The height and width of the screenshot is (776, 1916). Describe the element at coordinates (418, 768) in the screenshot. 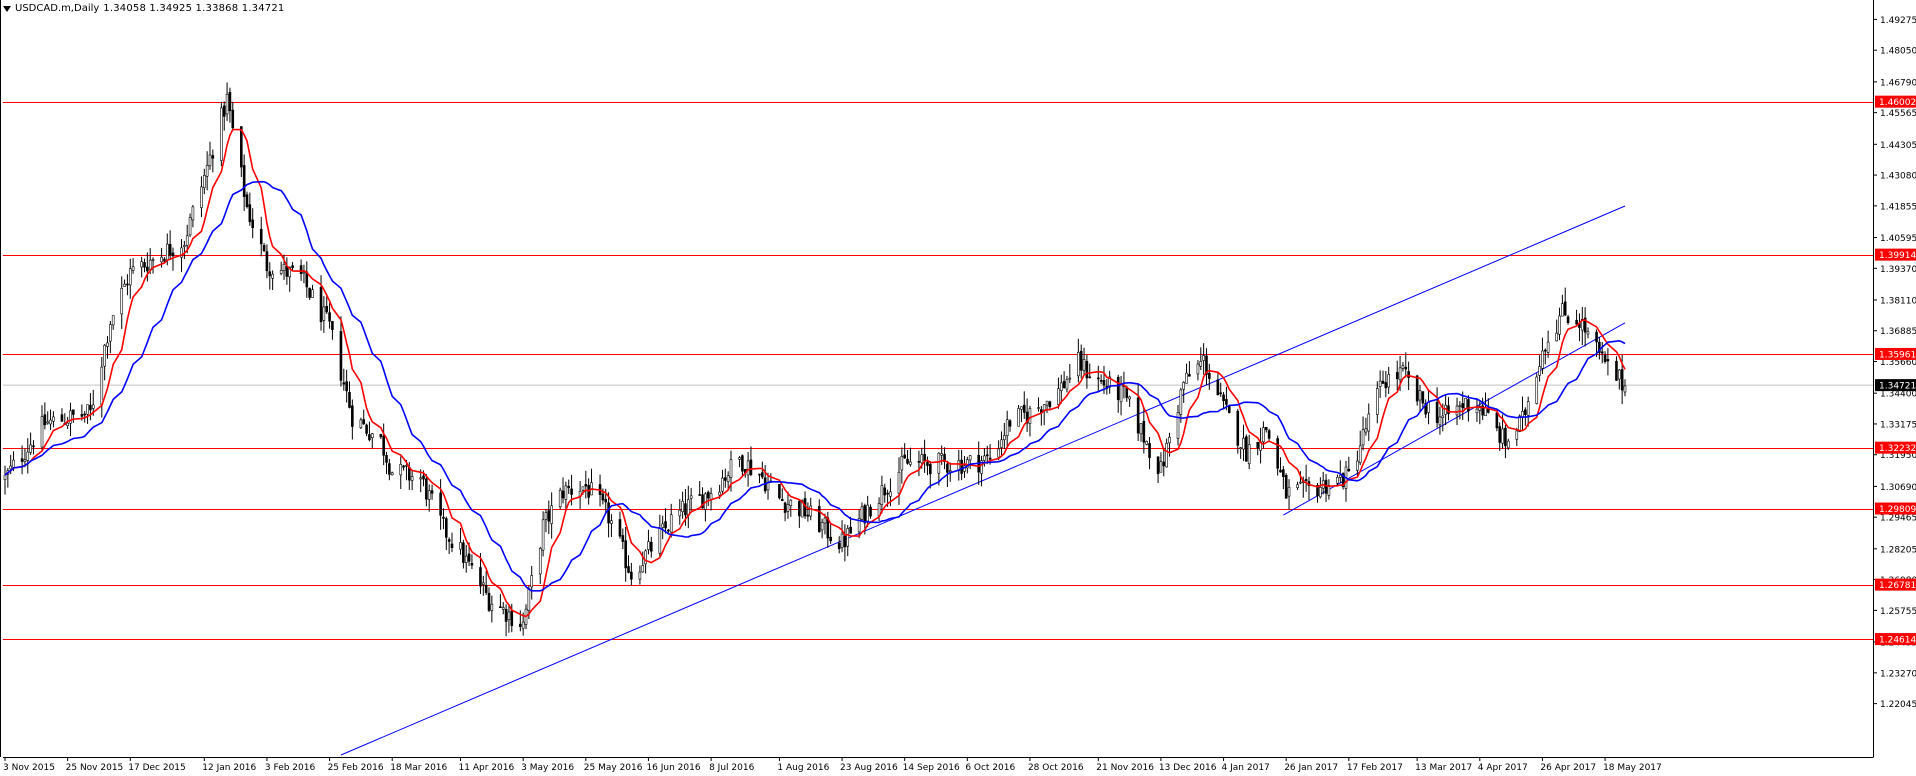

I see `time-tick-label: 18 Mar 2016` at that location.